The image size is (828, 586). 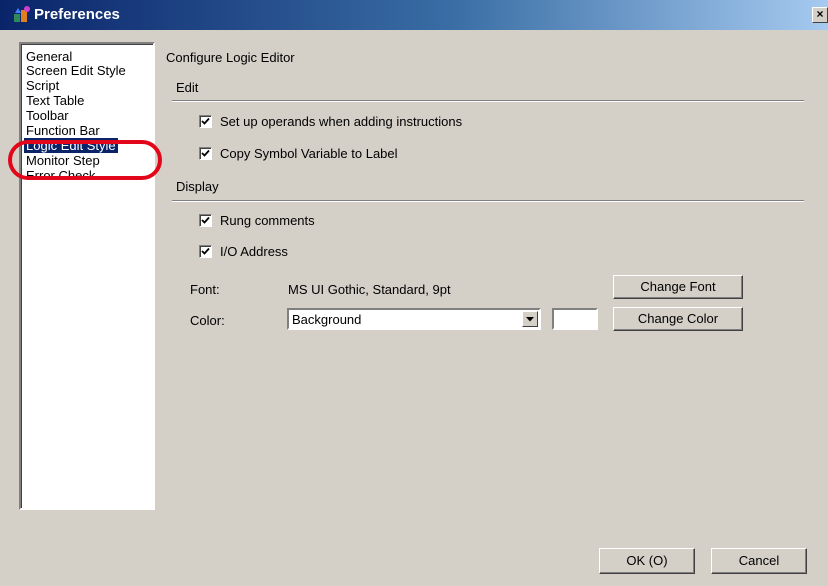 I want to click on page-heading: Configure Logic Editor, so click(x=230, y=57).